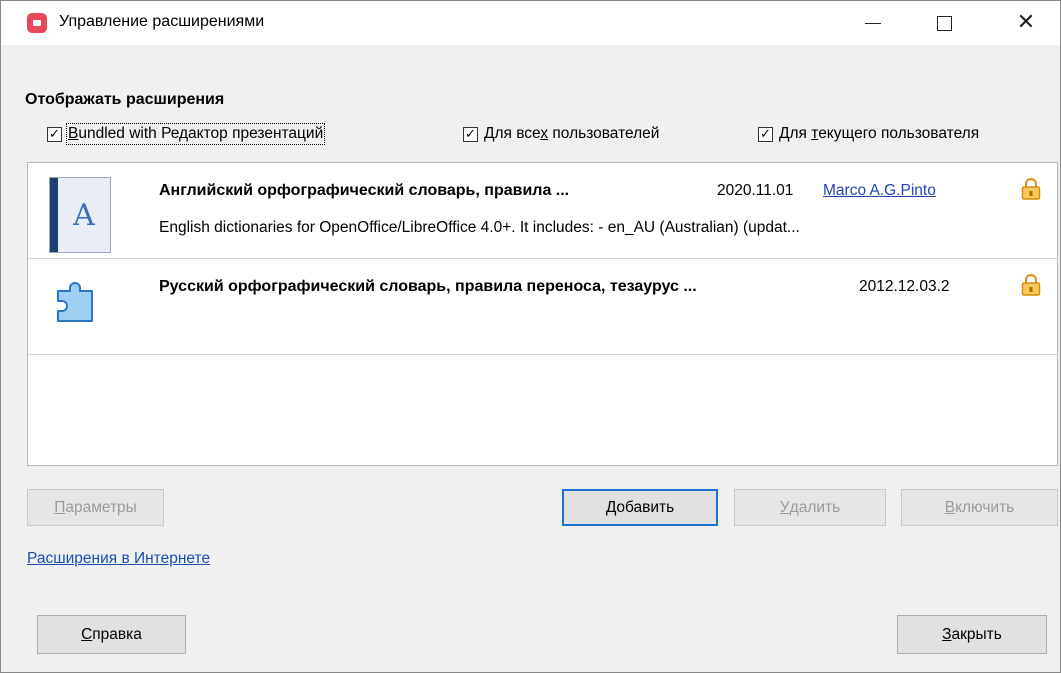 This screenshot has height=673, width=1061. I want to click on maximize-button, so click(944, 23).